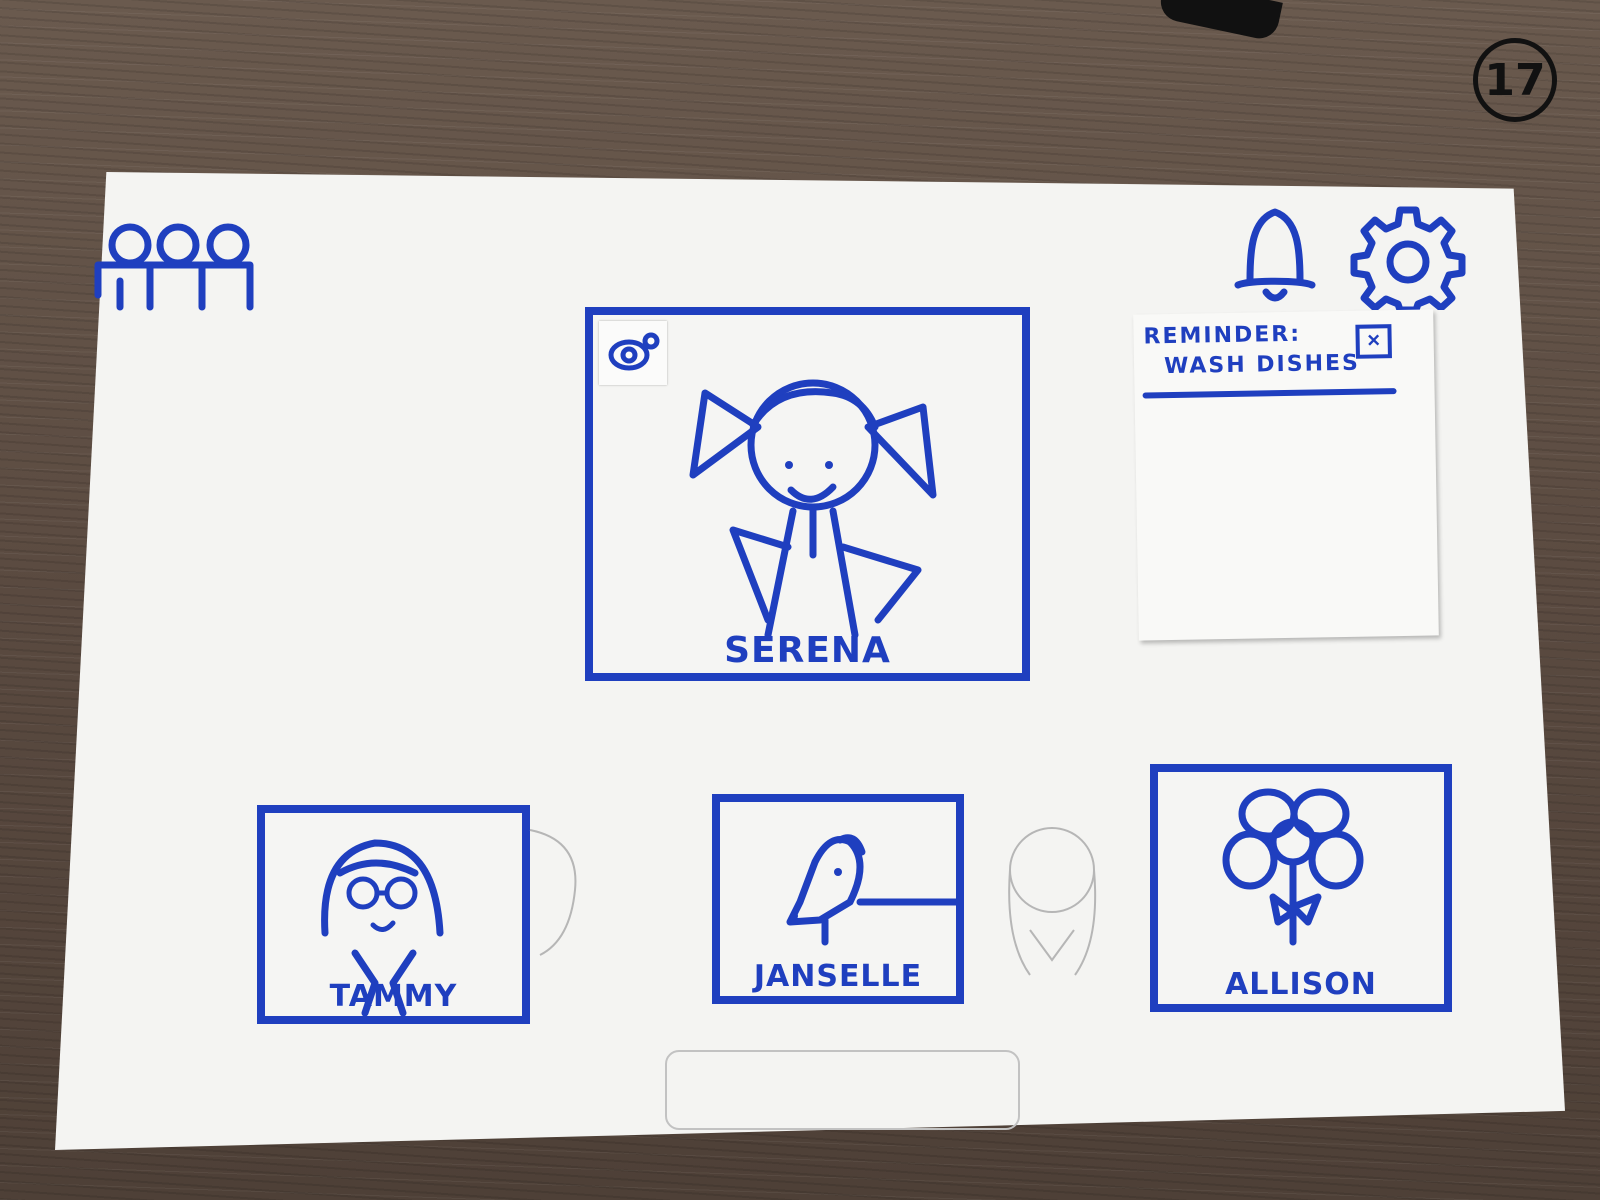  Describe the element at coordinates (807, 650) in the screenshot. I see `main-participant-name: SERENA` at that location.